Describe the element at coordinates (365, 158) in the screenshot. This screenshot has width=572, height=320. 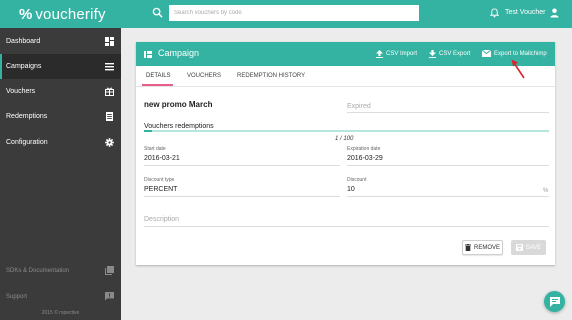
I see `expiration-date-field: 2016-03-29` at that location.